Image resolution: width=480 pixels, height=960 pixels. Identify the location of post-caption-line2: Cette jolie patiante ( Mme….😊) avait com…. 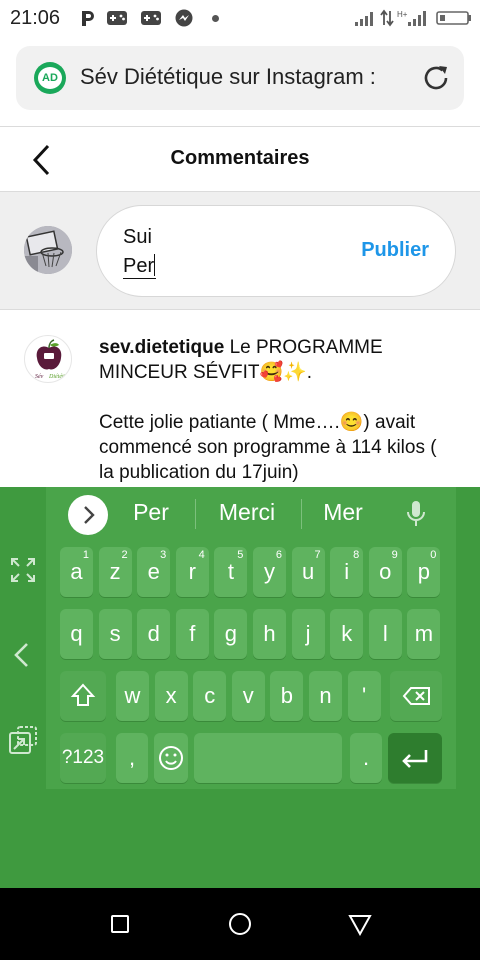
(268, 447).